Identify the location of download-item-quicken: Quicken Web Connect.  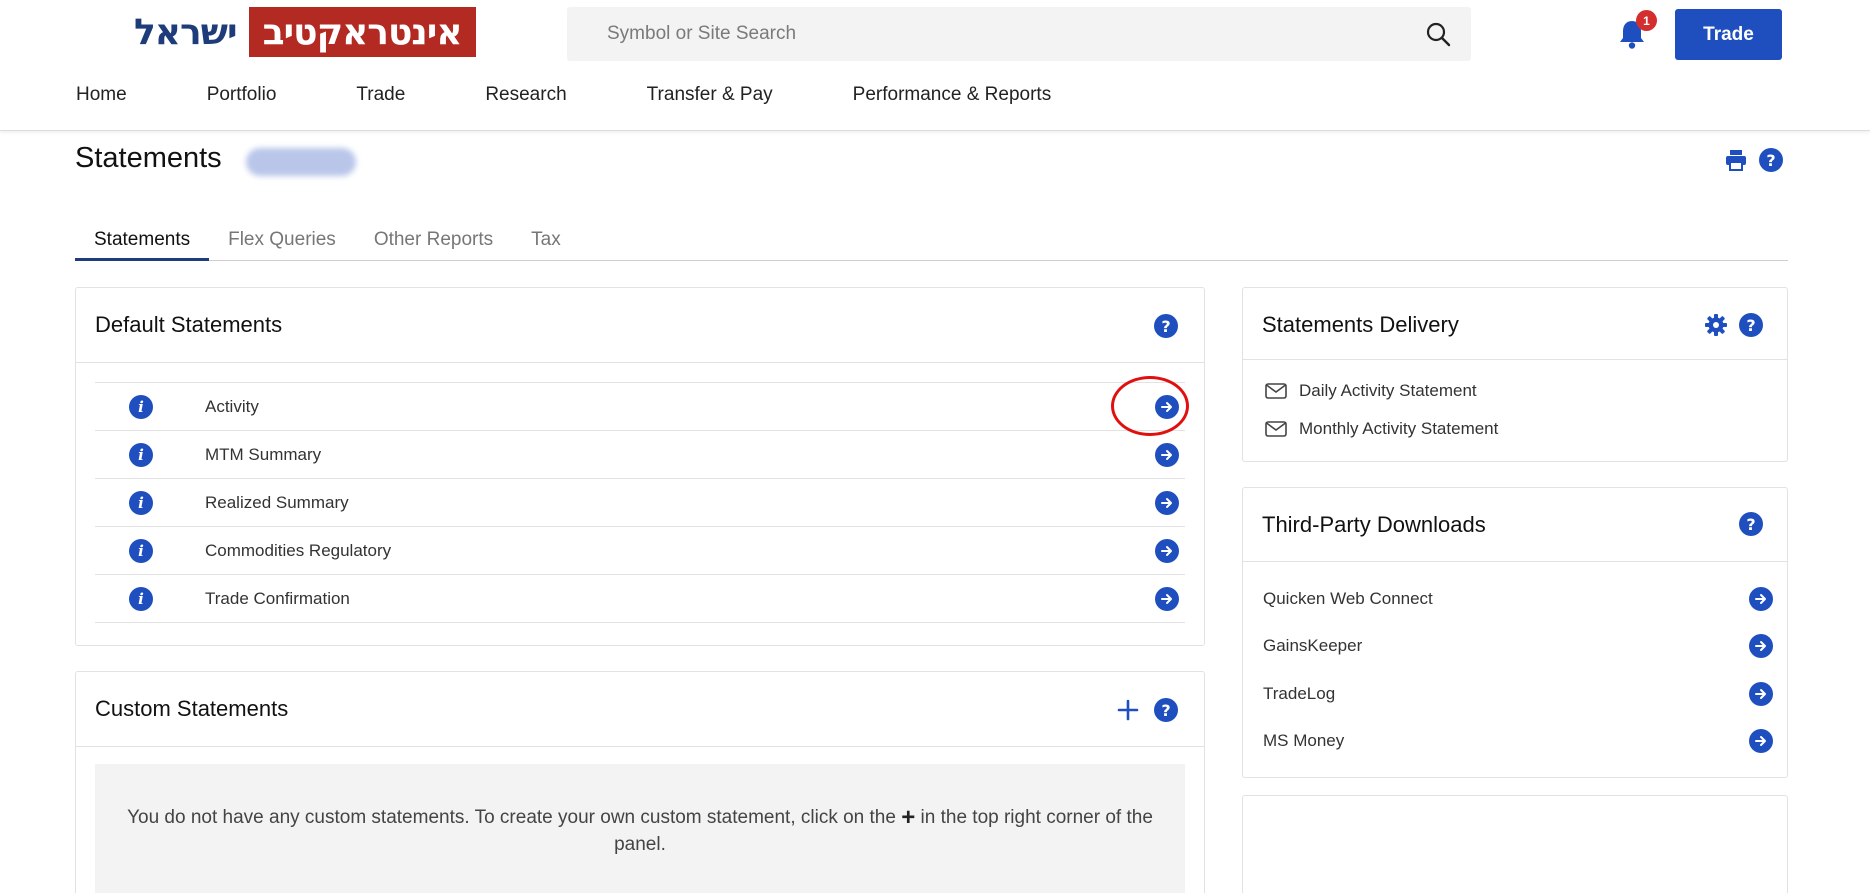
(1518, 599).